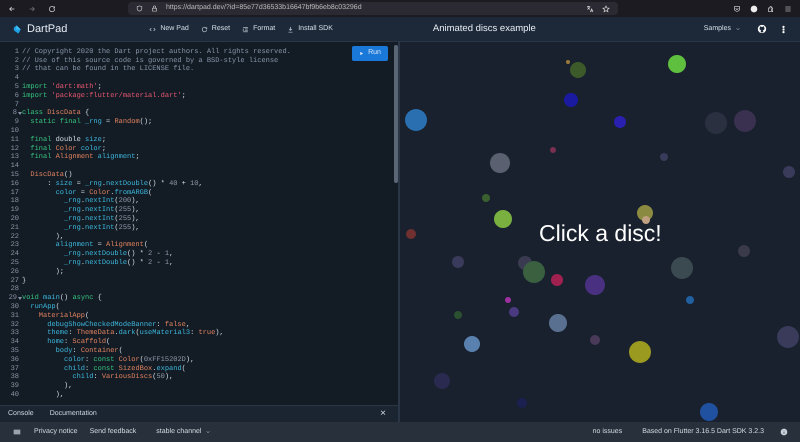  I want to click on info-icon, so click(784, 432).